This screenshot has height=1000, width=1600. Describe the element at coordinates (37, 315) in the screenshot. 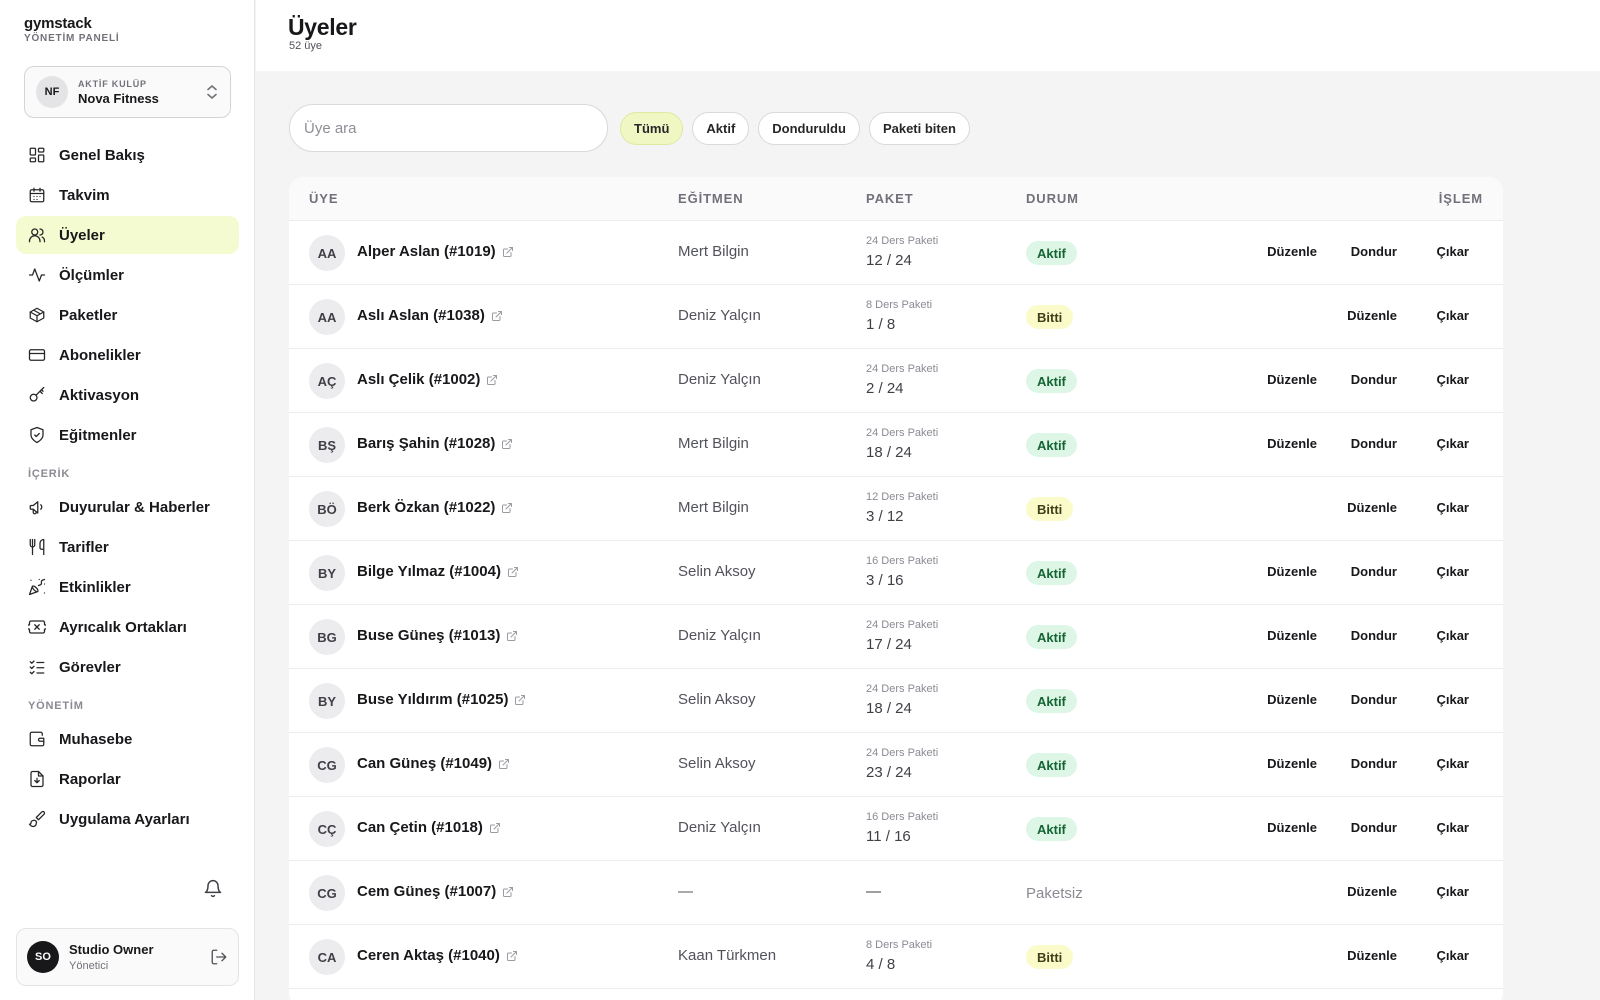

I see `package-icon` at that location.